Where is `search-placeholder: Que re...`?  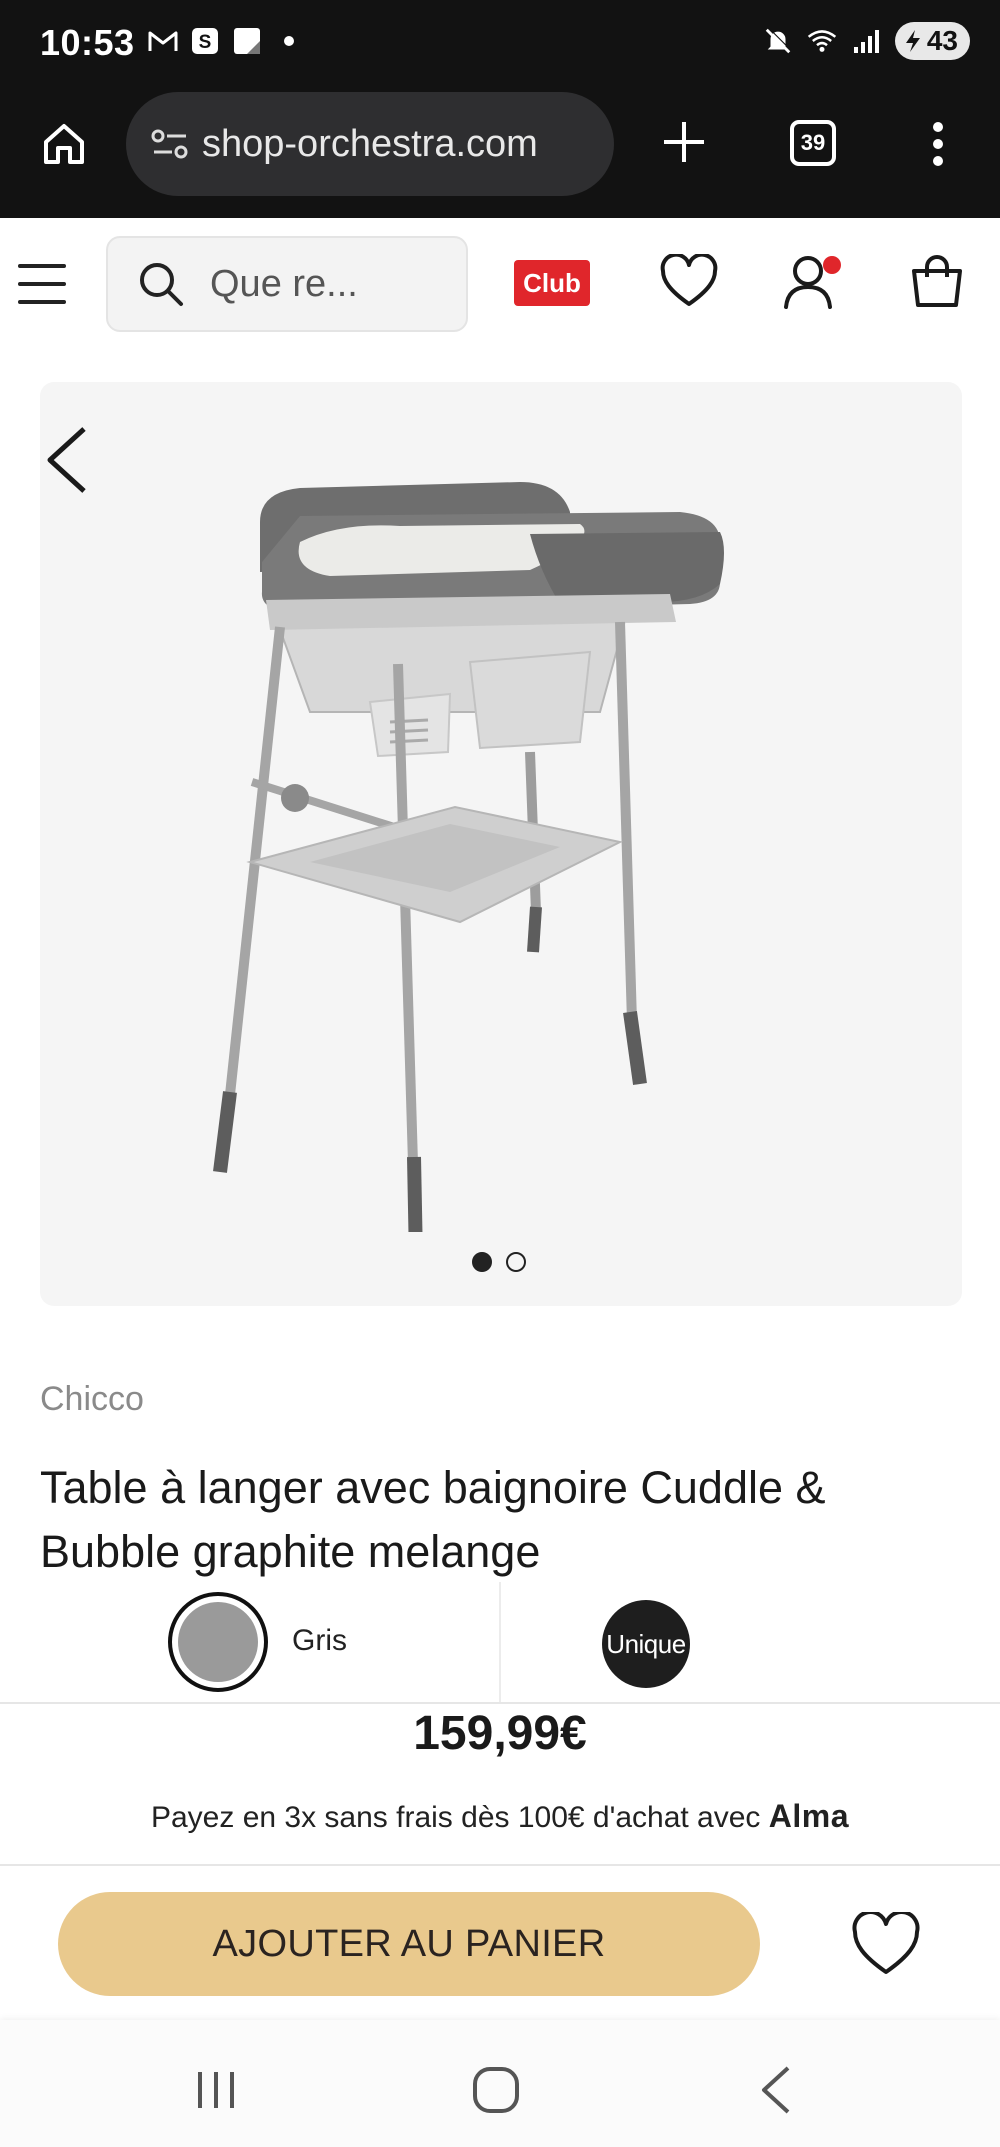
search-placeholder: Que re... is located at coordinates (284, 283).